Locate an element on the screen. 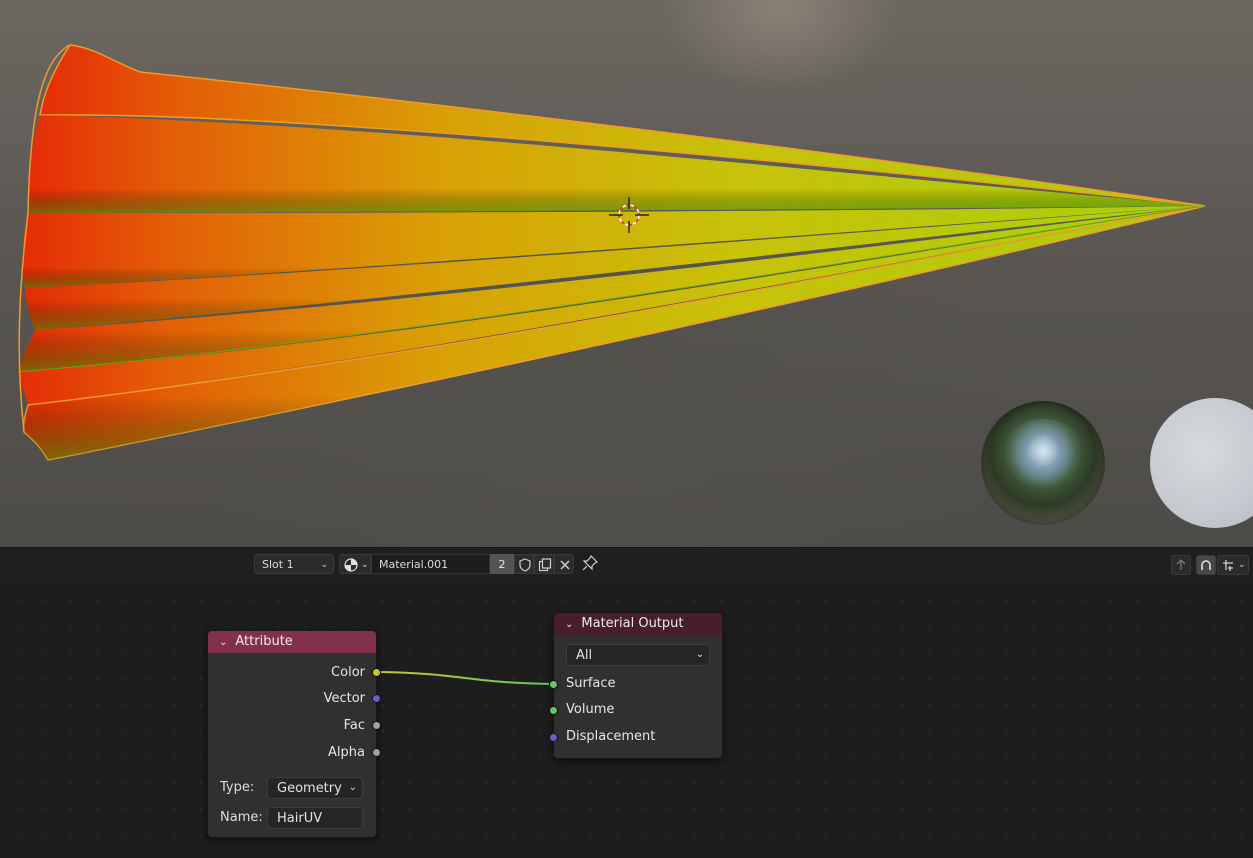 This screenshot has width=1253, height=858. snap-element-dropdown: ⌄ is located at coordinates (1233, 565).